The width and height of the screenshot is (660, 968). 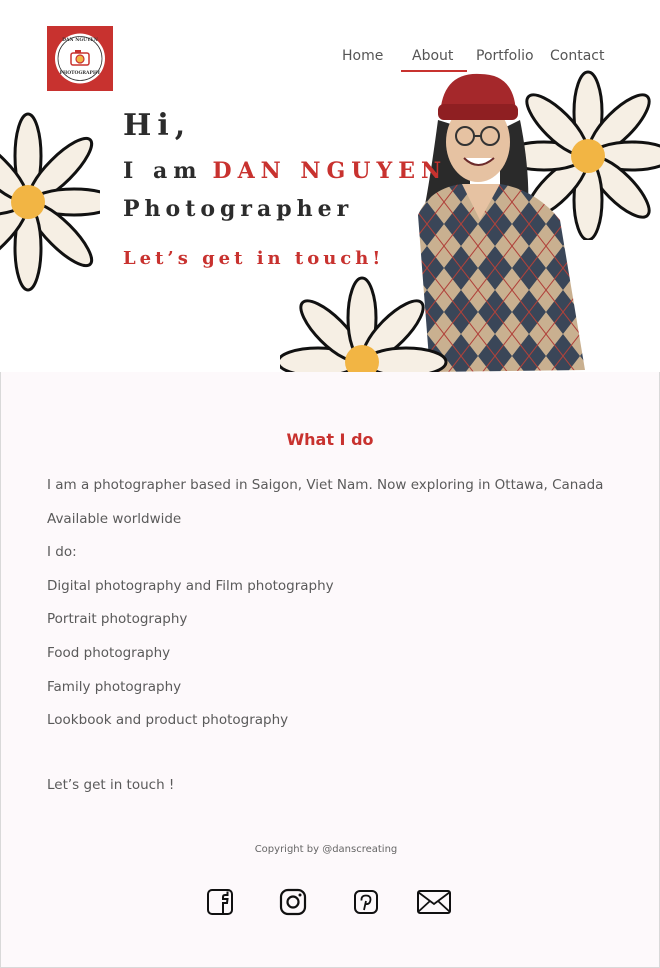 What do you see at coordinates (80, 73) in the screenshot?
I see `logo-bottom-text: PHOTOGRAPHY` at bounding box center [80, 73].